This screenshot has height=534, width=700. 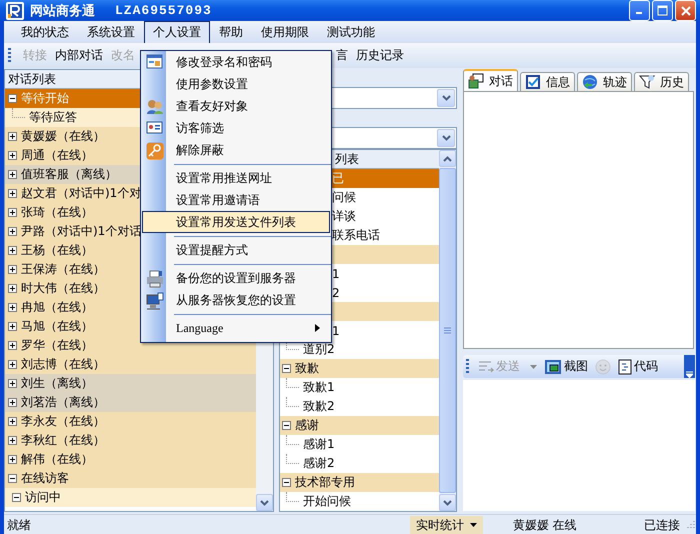 What do you see at coordinates (359, 482) in the screenshot?
I see `phrase-group: 技术部专用` at bounding box center [359, 482].